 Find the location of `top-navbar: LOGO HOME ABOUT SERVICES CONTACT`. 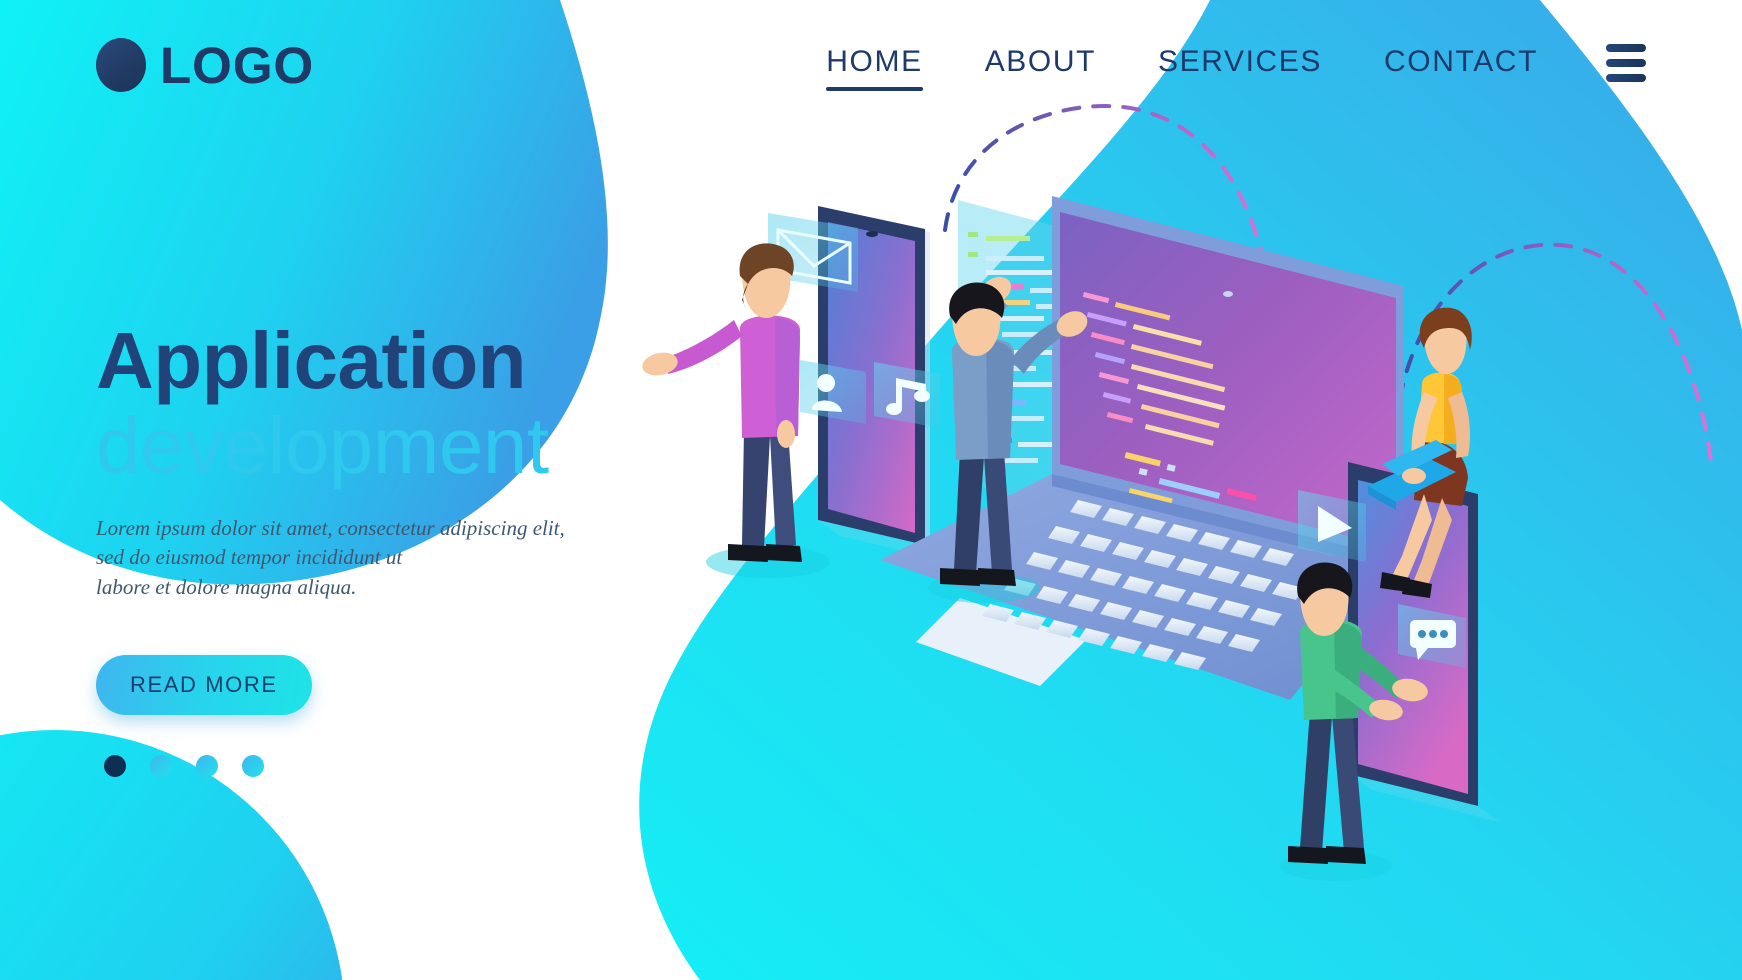

top-navbar: LOGO HOME ABOUT SERVICES CONTACT is located at coordinates (871, 70).